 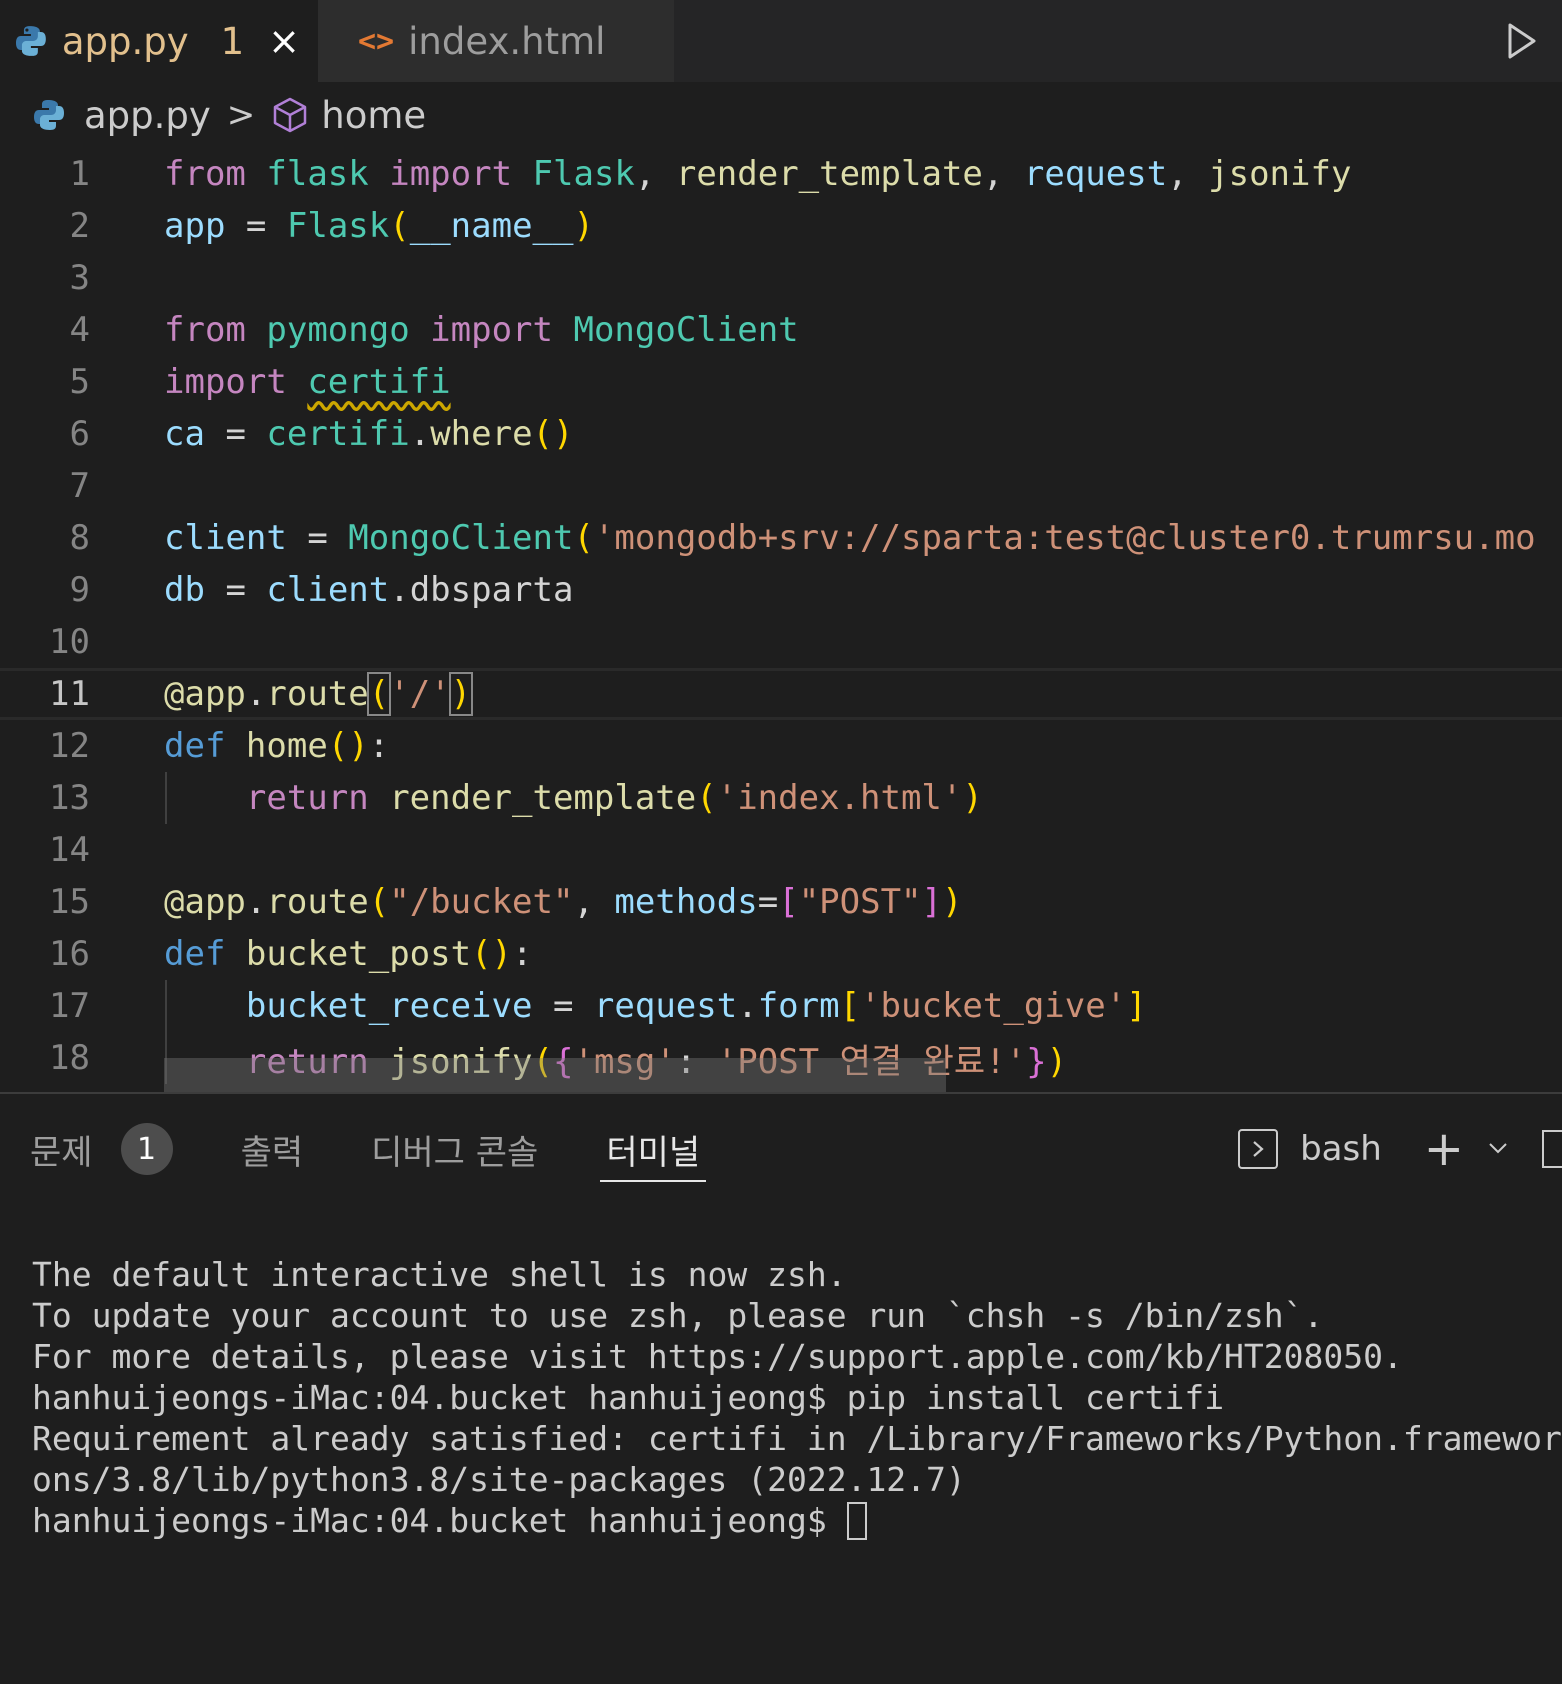 I want to click on breadcrumb-symbol: home, so click(x=373, y=115).